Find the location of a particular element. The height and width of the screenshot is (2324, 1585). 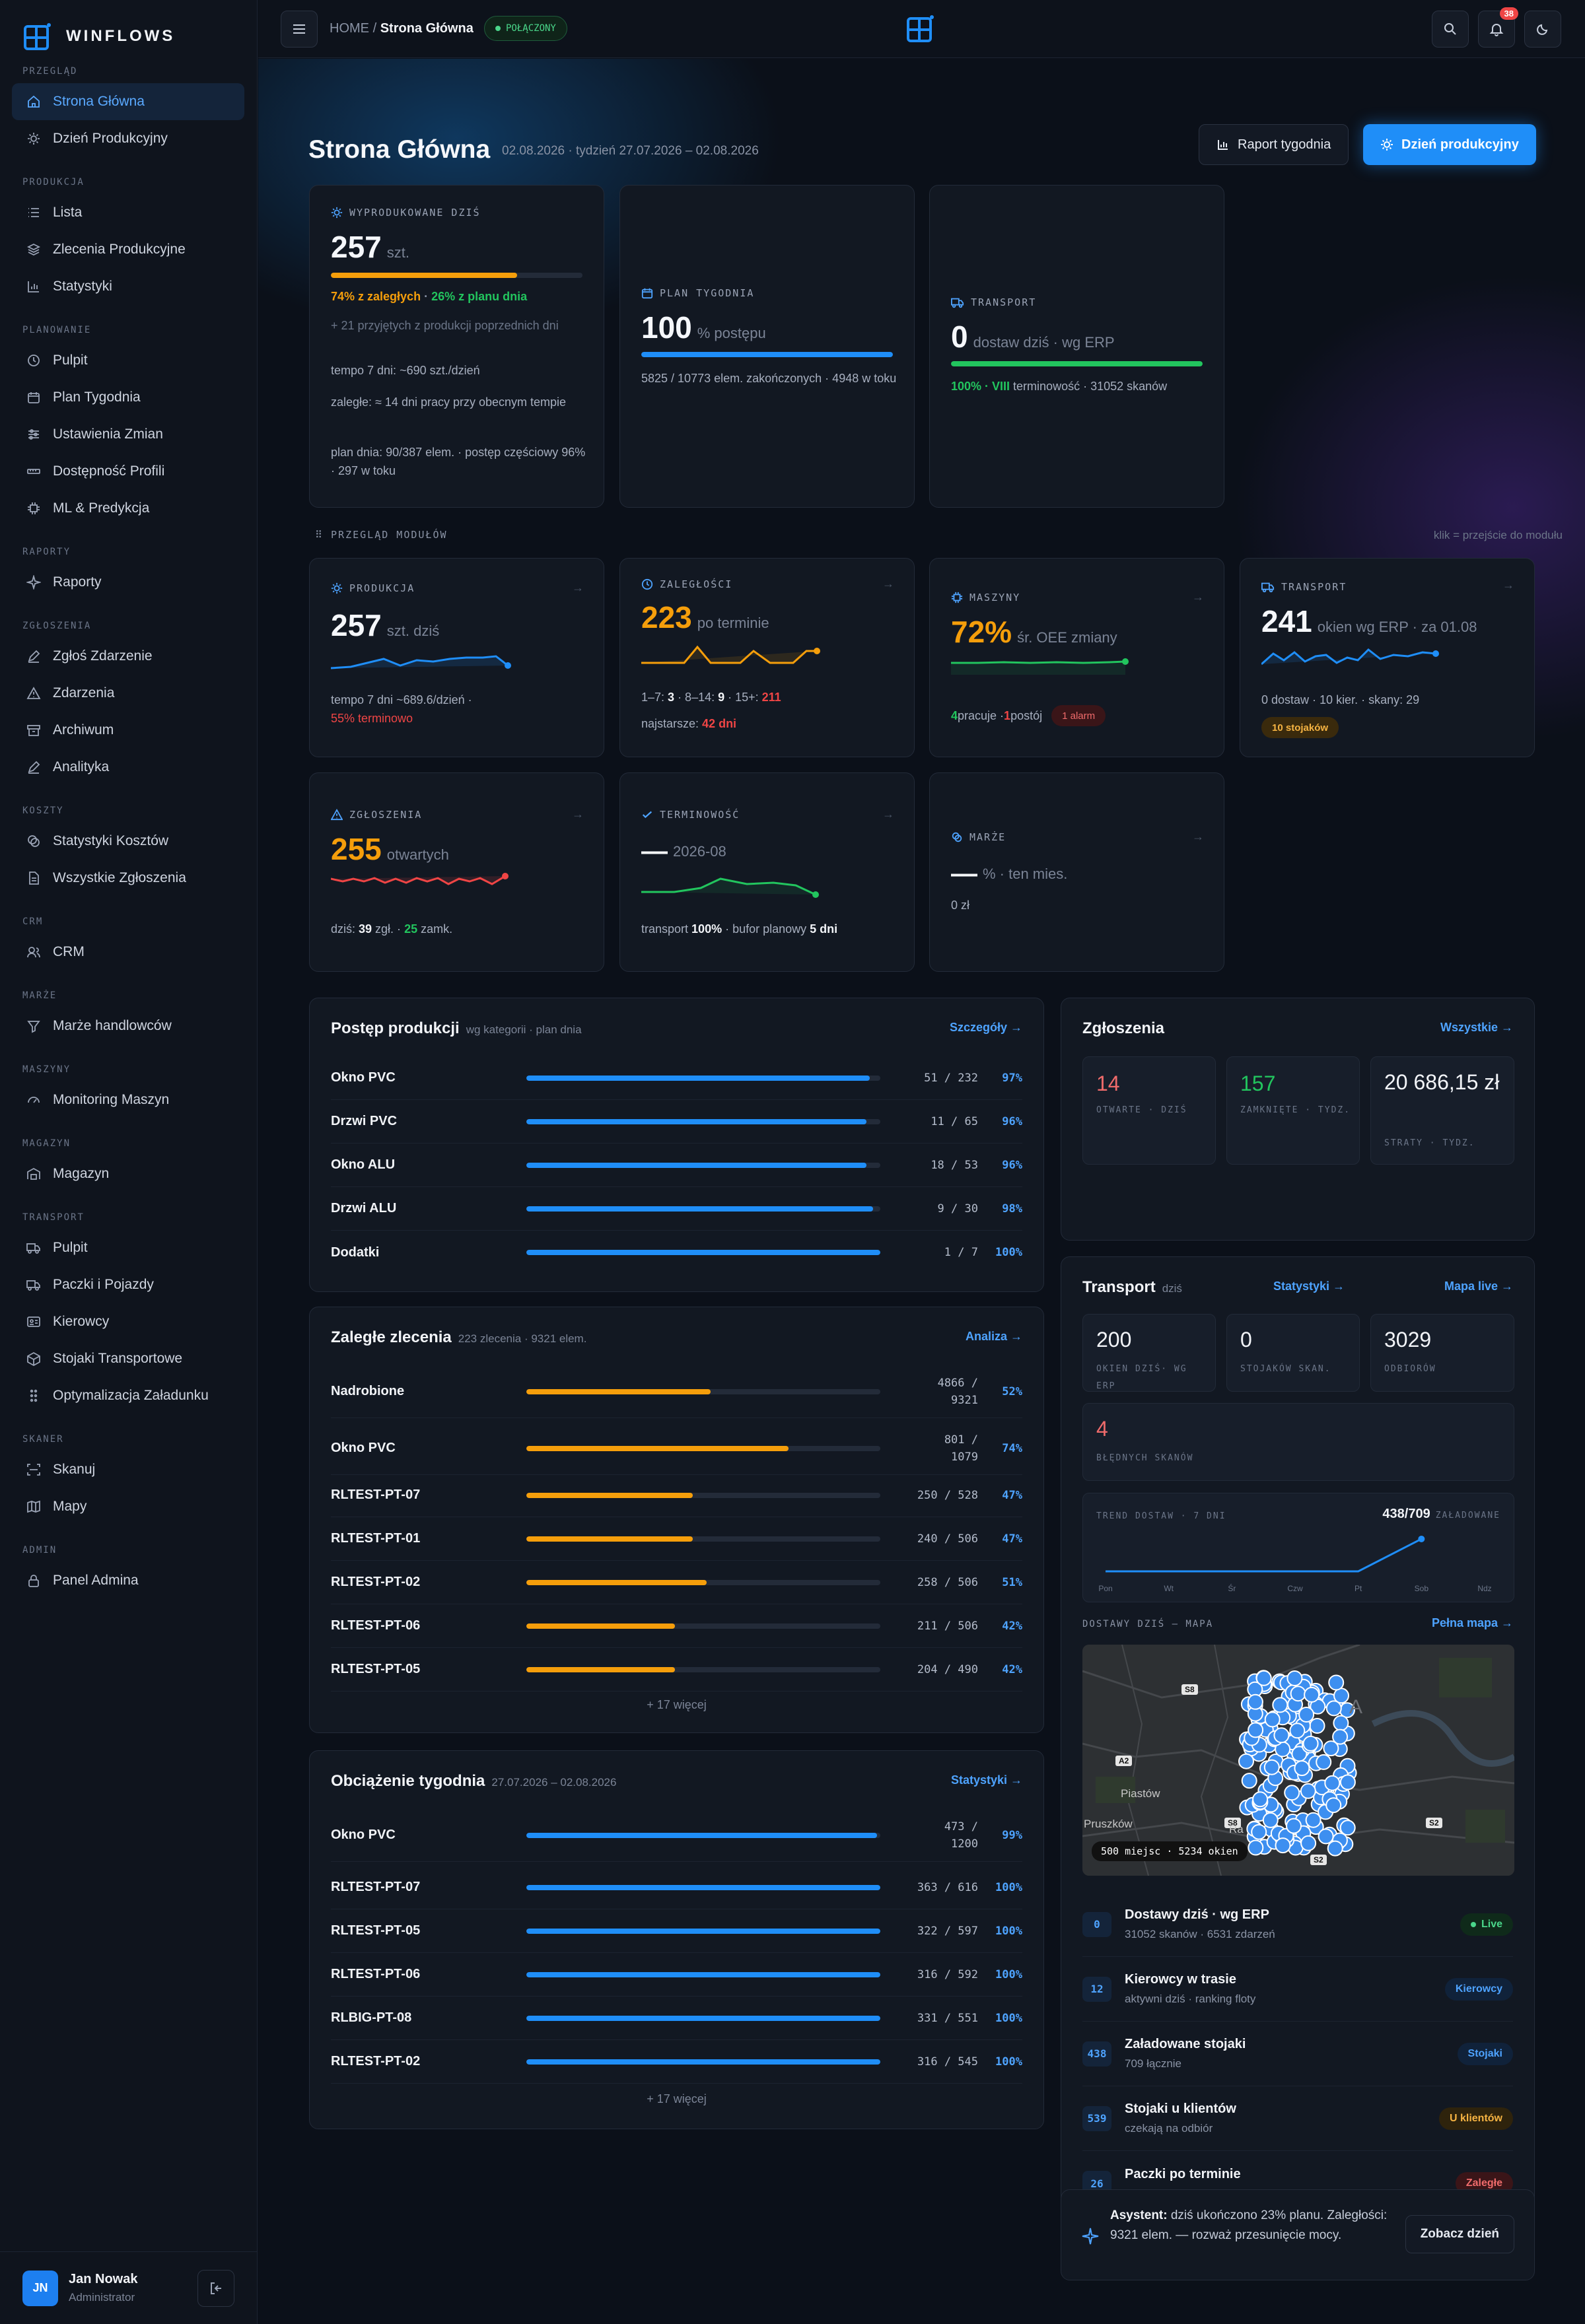

full-map-link: Pełna mapa → is located at coordinates (1472, 1623).